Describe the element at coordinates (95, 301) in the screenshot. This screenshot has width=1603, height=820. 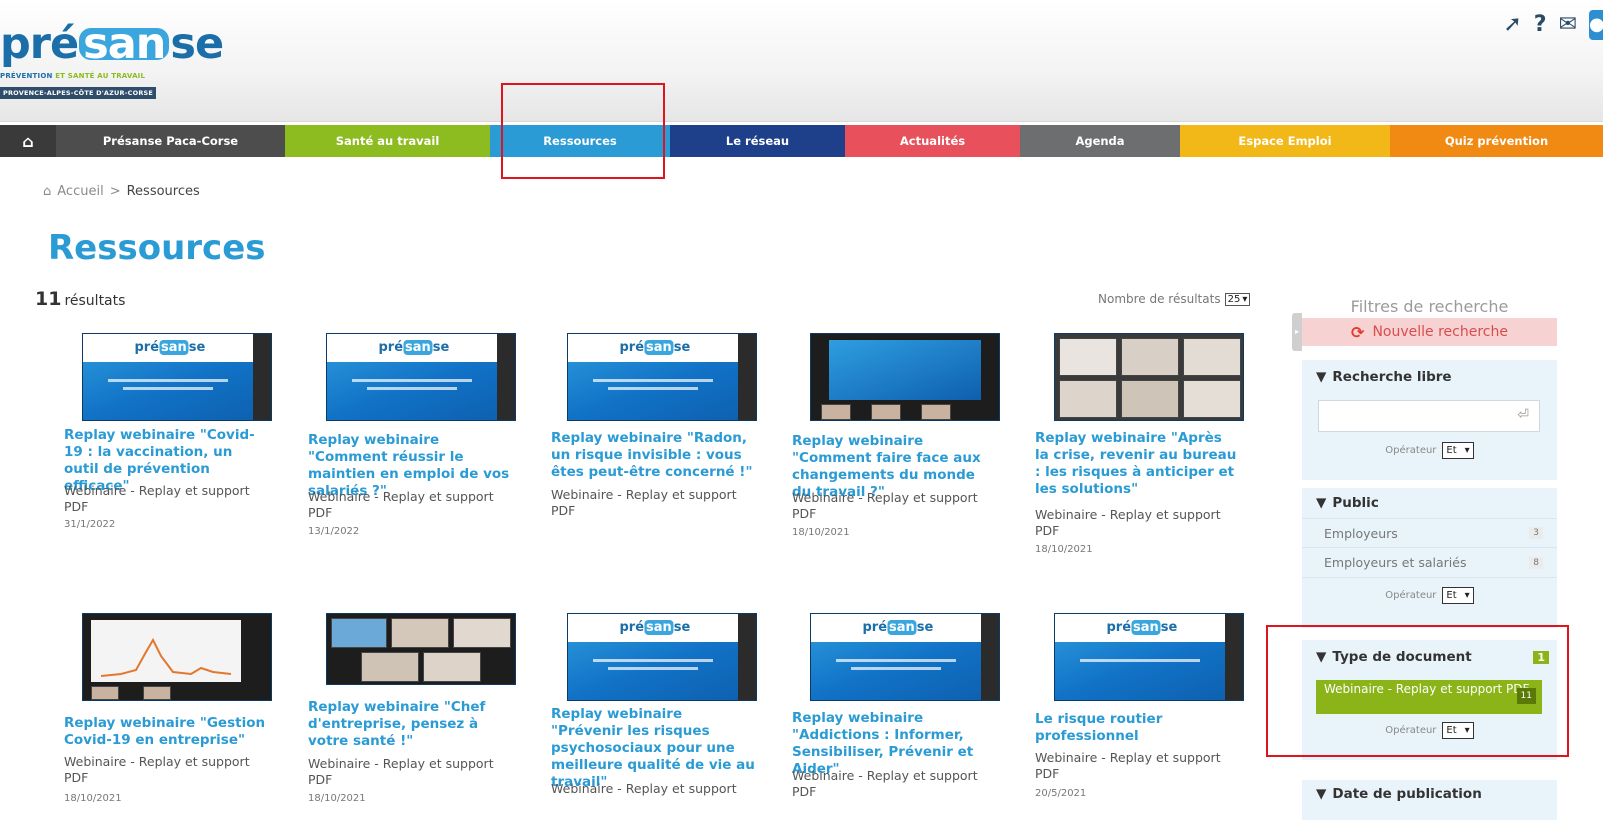
I see `result-label: résultats` at that location.